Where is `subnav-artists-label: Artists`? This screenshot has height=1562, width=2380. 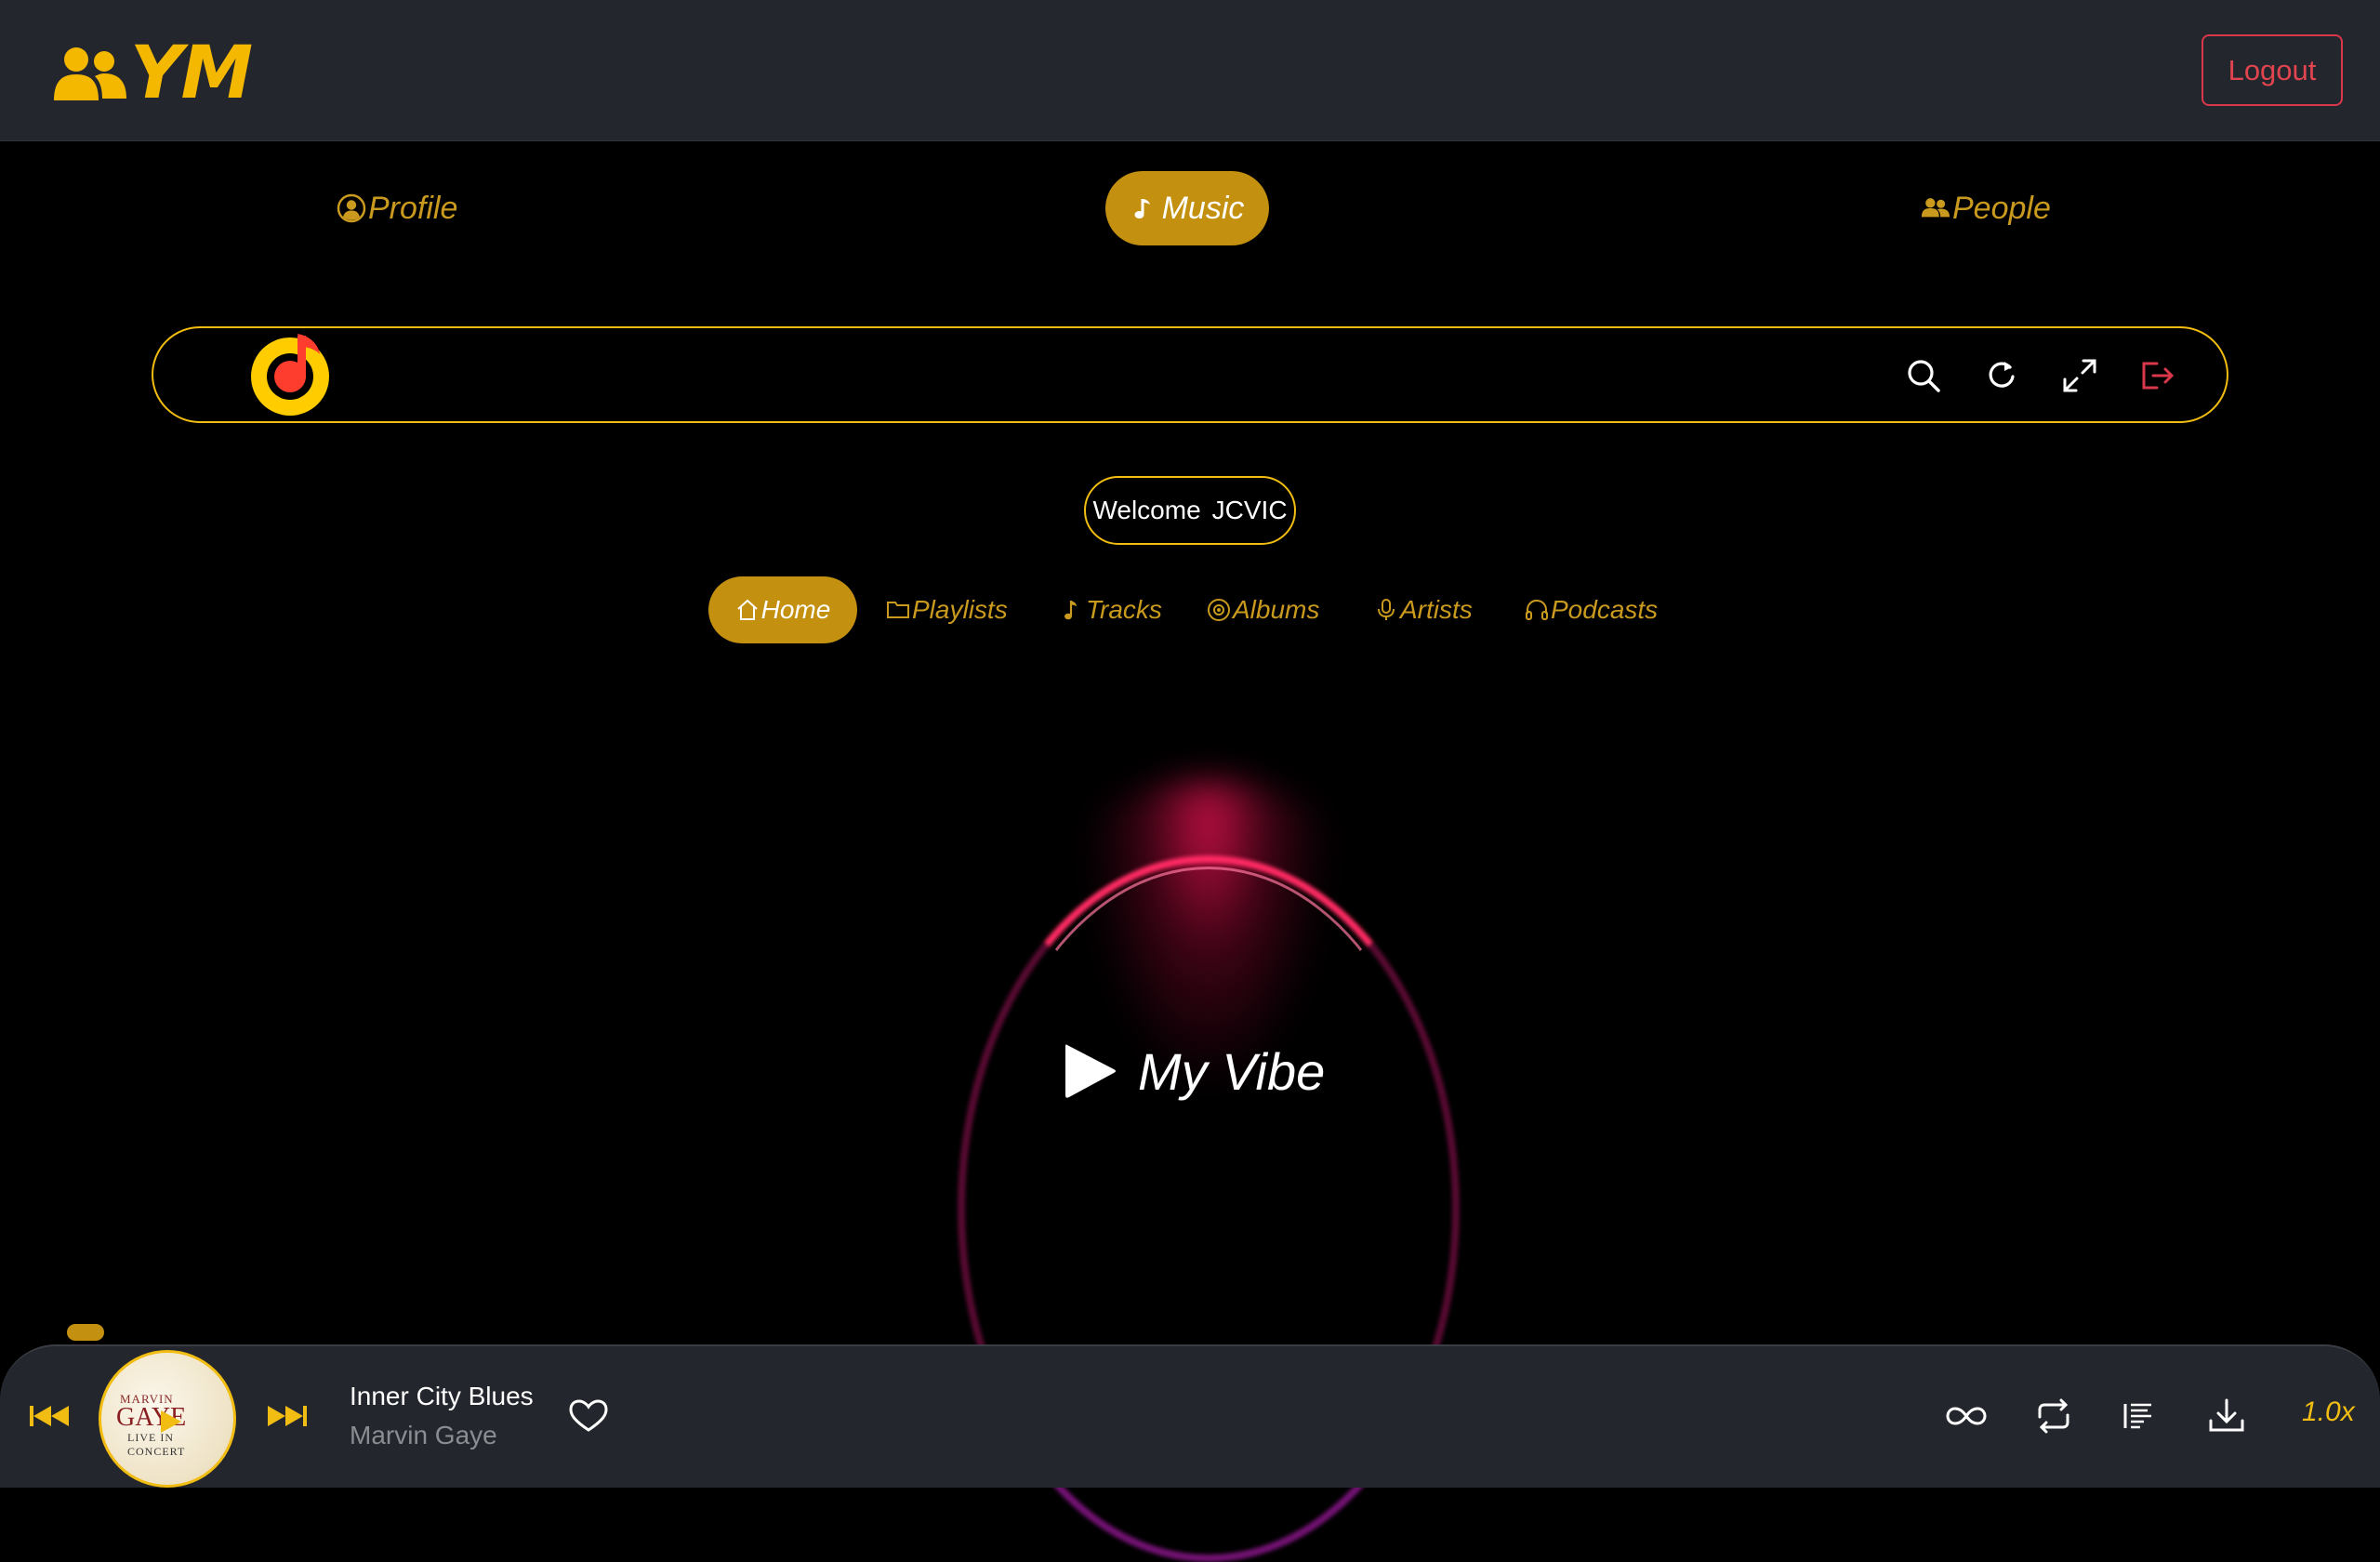 subnav-artists-label: Artists is located at coordinates (1436, 609).